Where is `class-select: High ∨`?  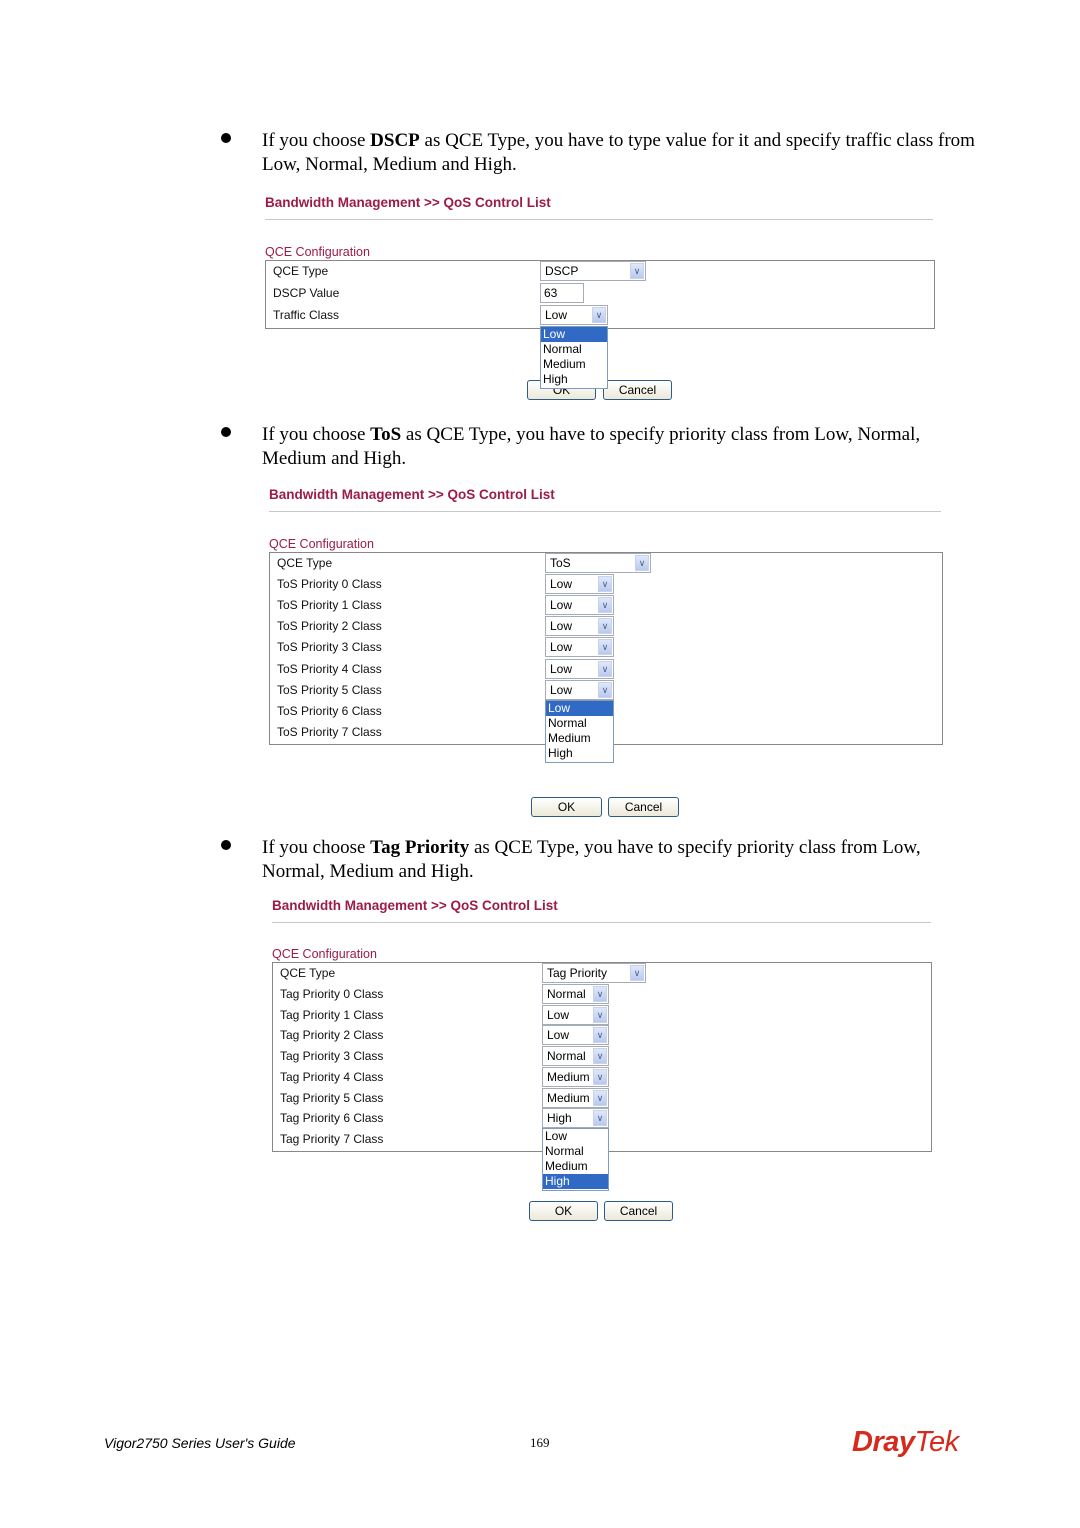
class-select: High ∨ is located at coordinates (575, 1118).